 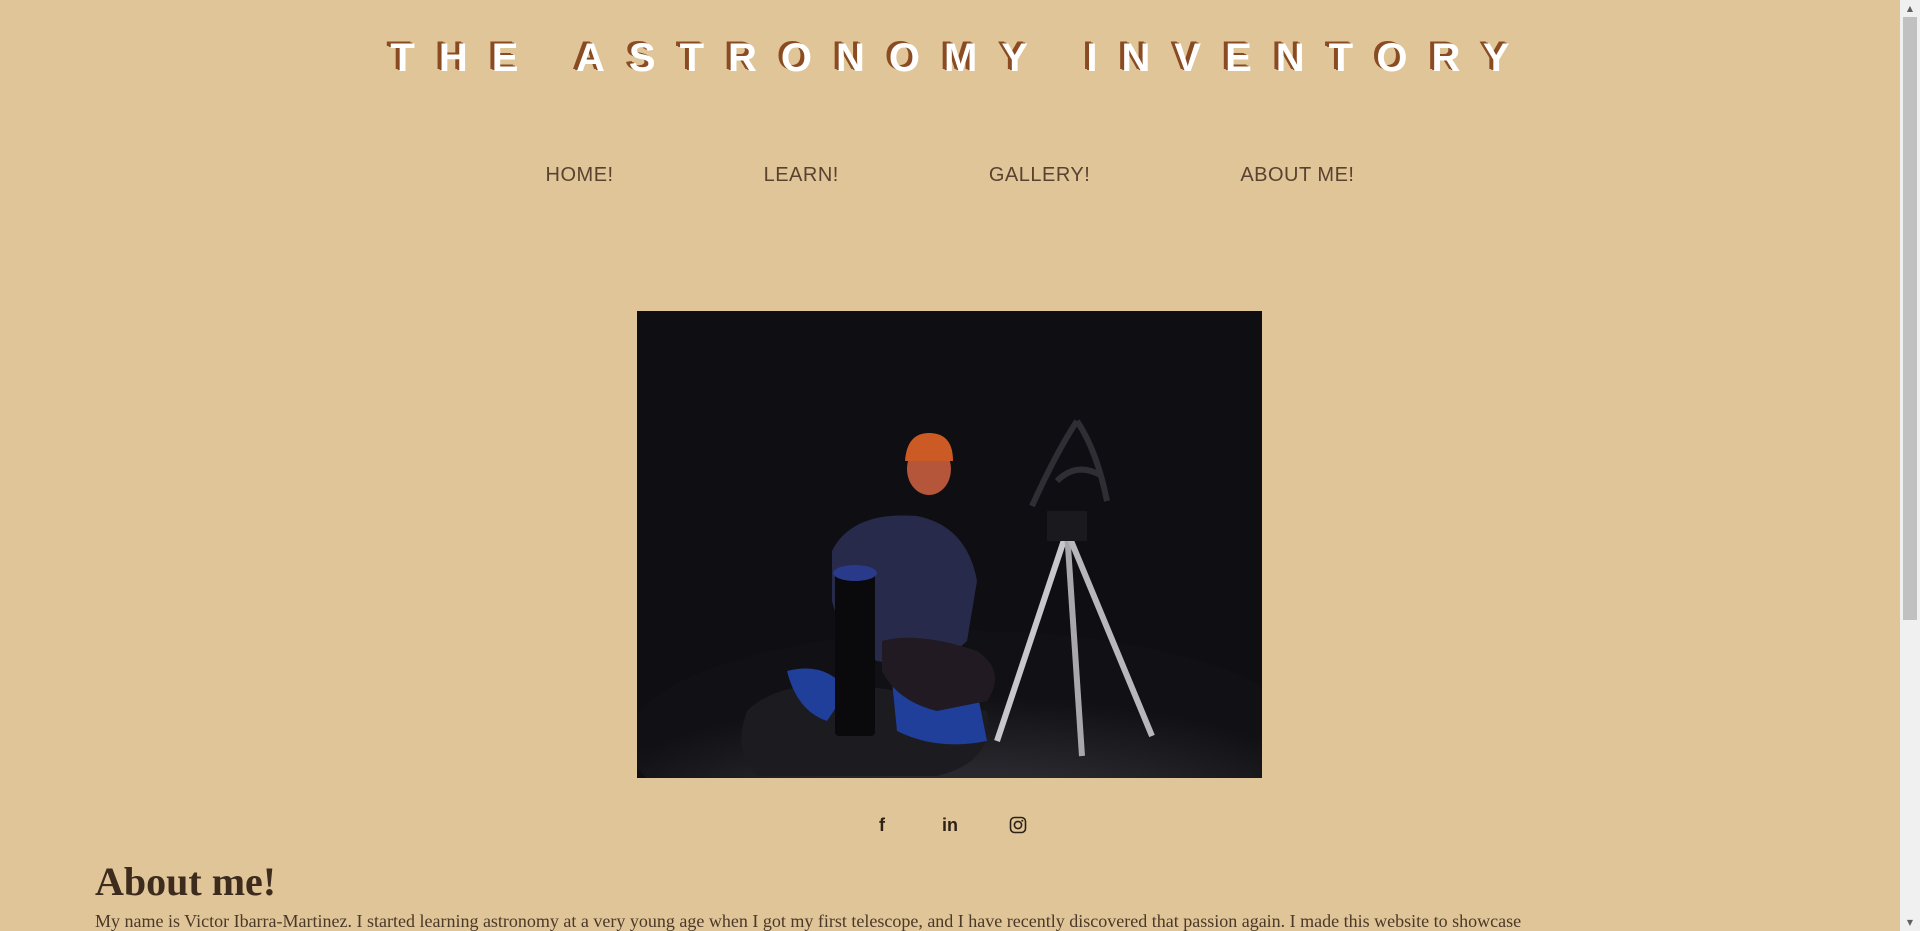 What do you see at coordinates (1910, 8) in the screenshot?
I see `scroll-up-arrow-icon: ▲` at bounding box center [1910, 8].